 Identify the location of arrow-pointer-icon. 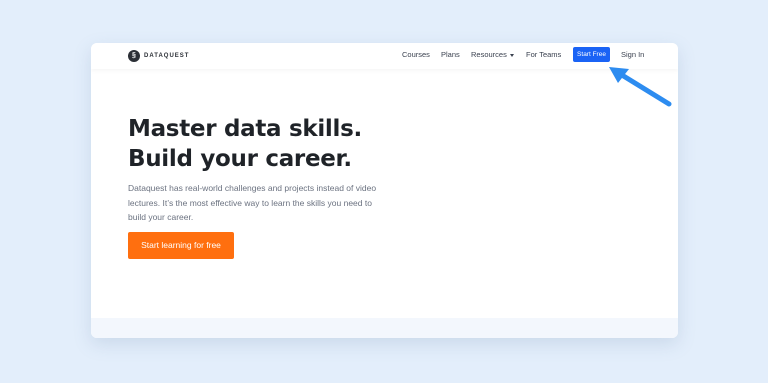
(640, 87).